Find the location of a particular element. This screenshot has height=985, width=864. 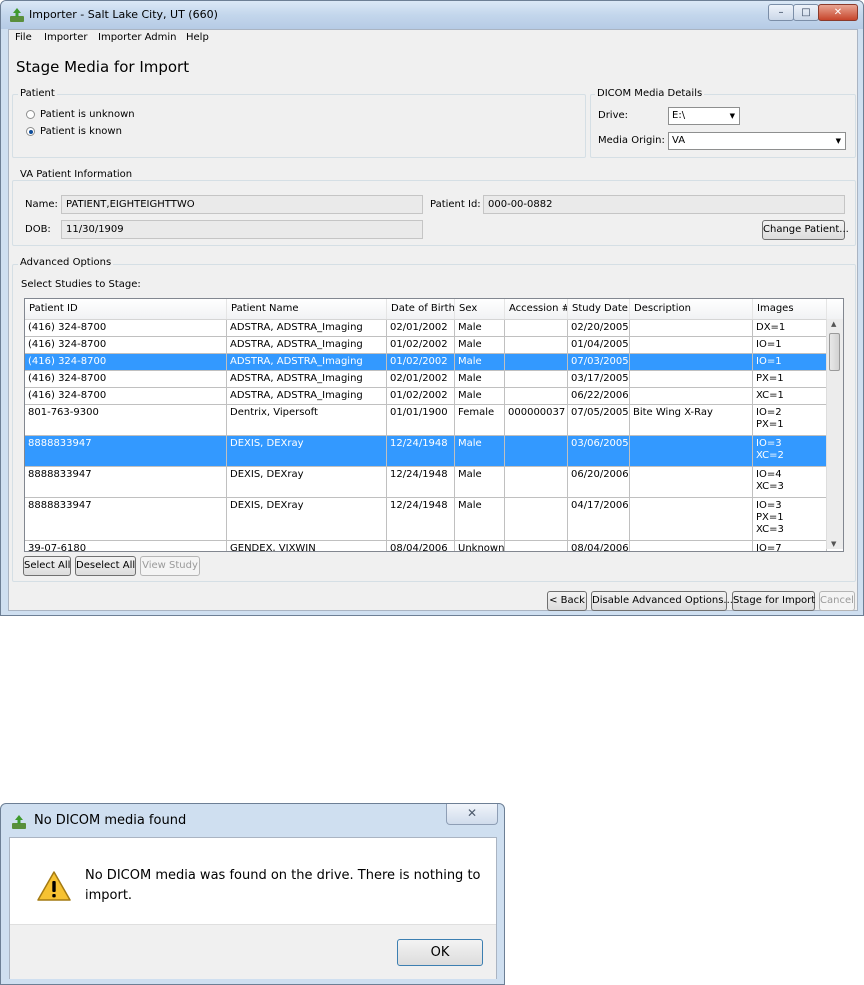

view-study-button: View Study is located at coordinates (170, 566).